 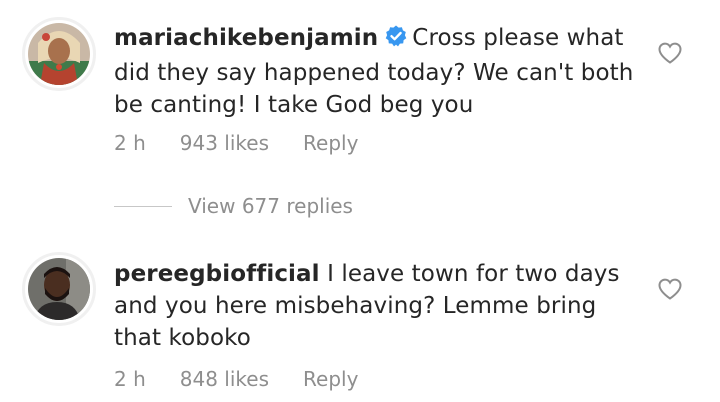 I want to click on avatar-man-icon, so click(x=59, y=289).